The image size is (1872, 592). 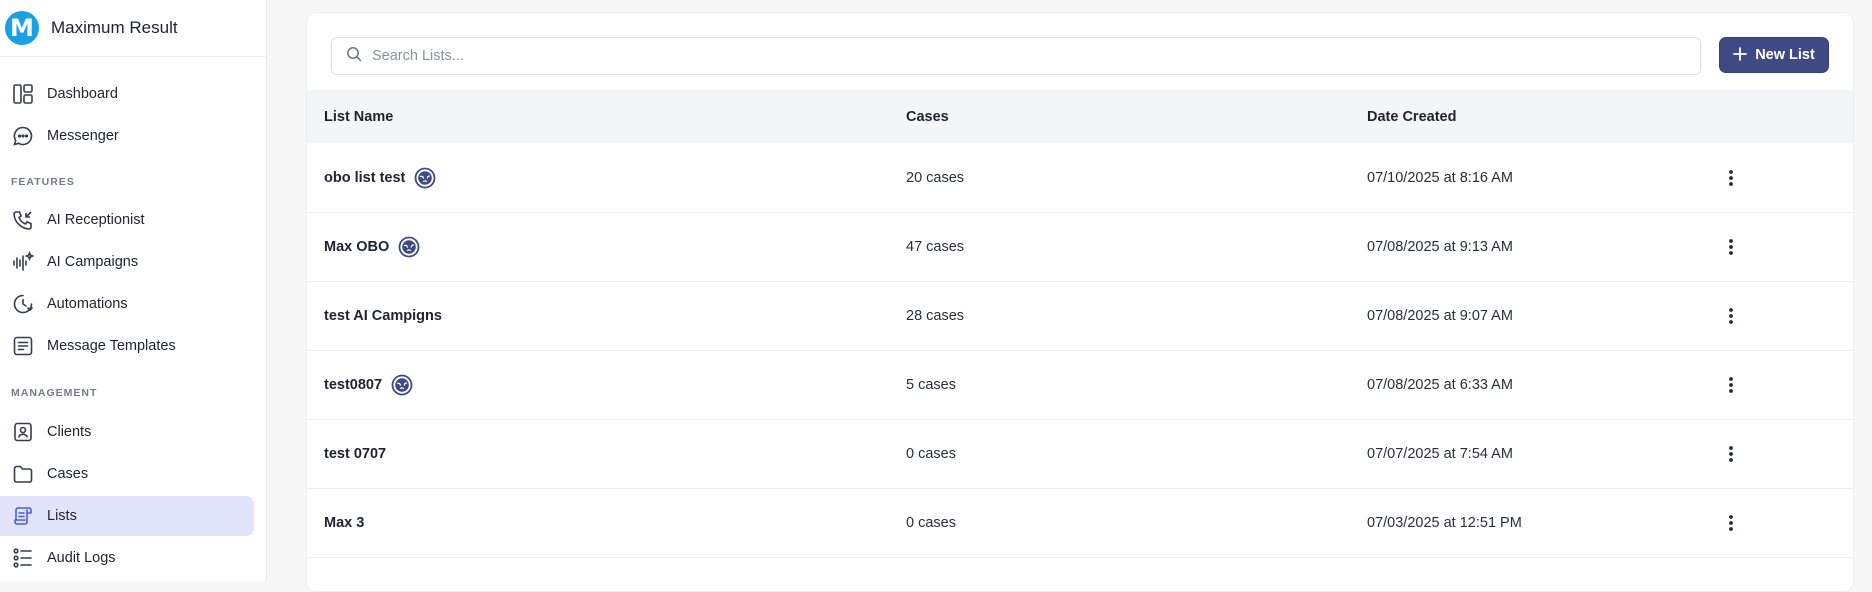 I want to click on sidebar-item-clients: Clients, so click(x=127, y=432).